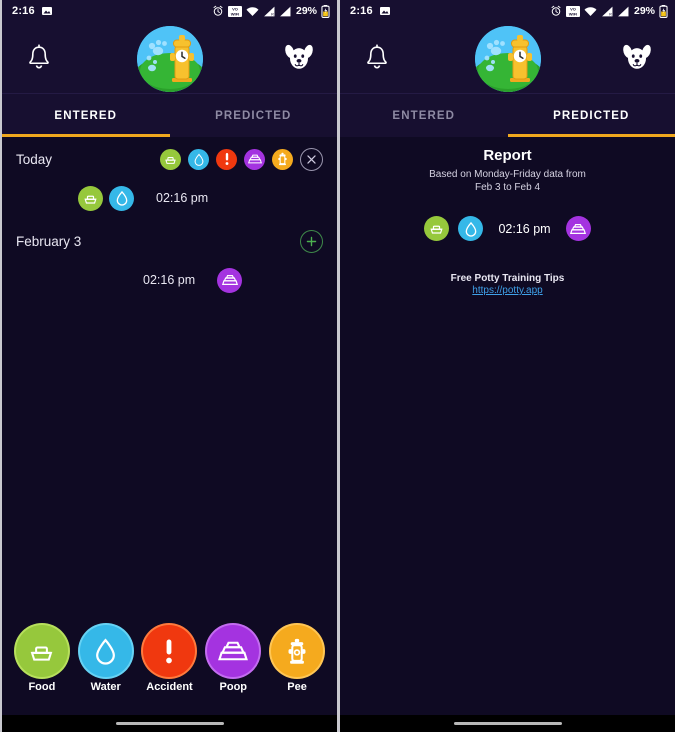 The image size is (675, 732). I want to click on group-title: February 3, so click(49, 241).